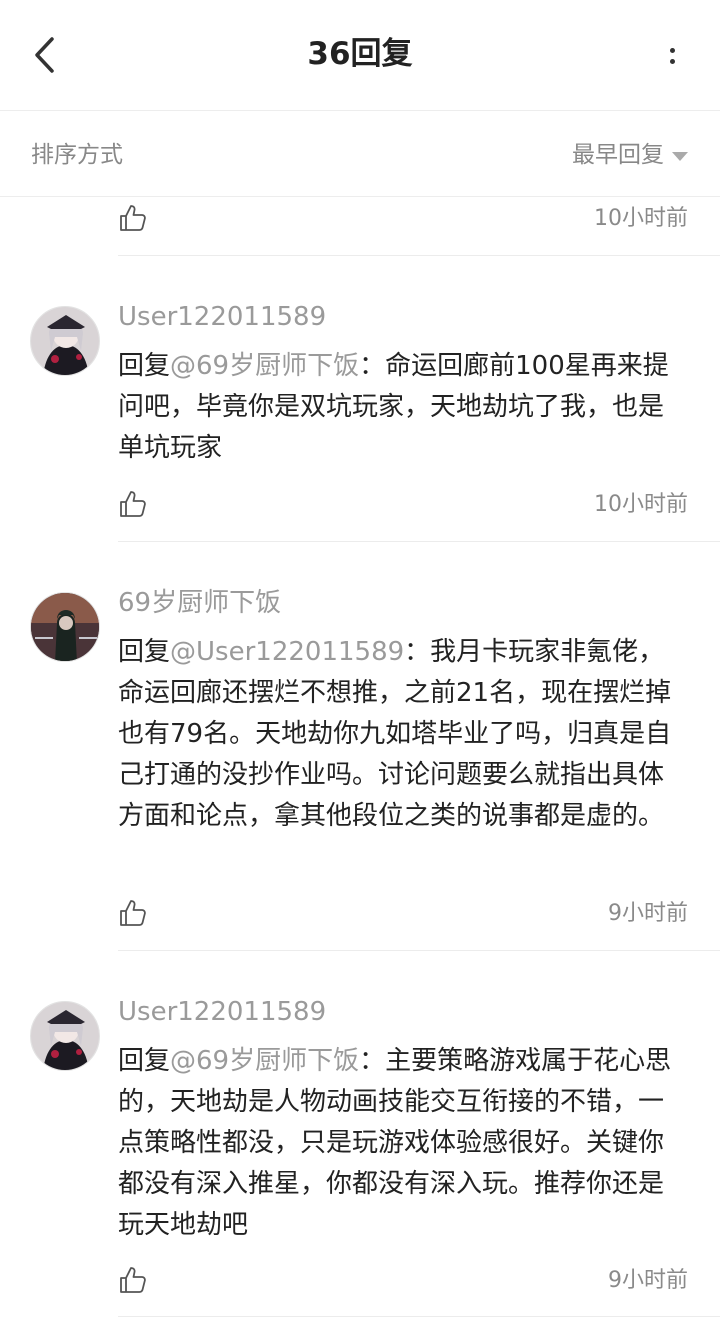 The height and width of the screenshot is (1319, 720). I want to click on sort-label: 排序方式, so click(77, 155).